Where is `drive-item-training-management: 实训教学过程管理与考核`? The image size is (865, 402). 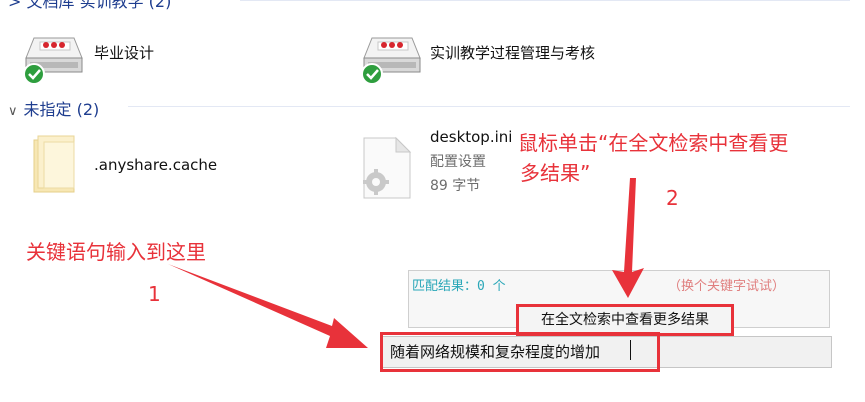
drive-item-training-management: 实训教学过程管理与考核 is located at coordinates (523, 56).